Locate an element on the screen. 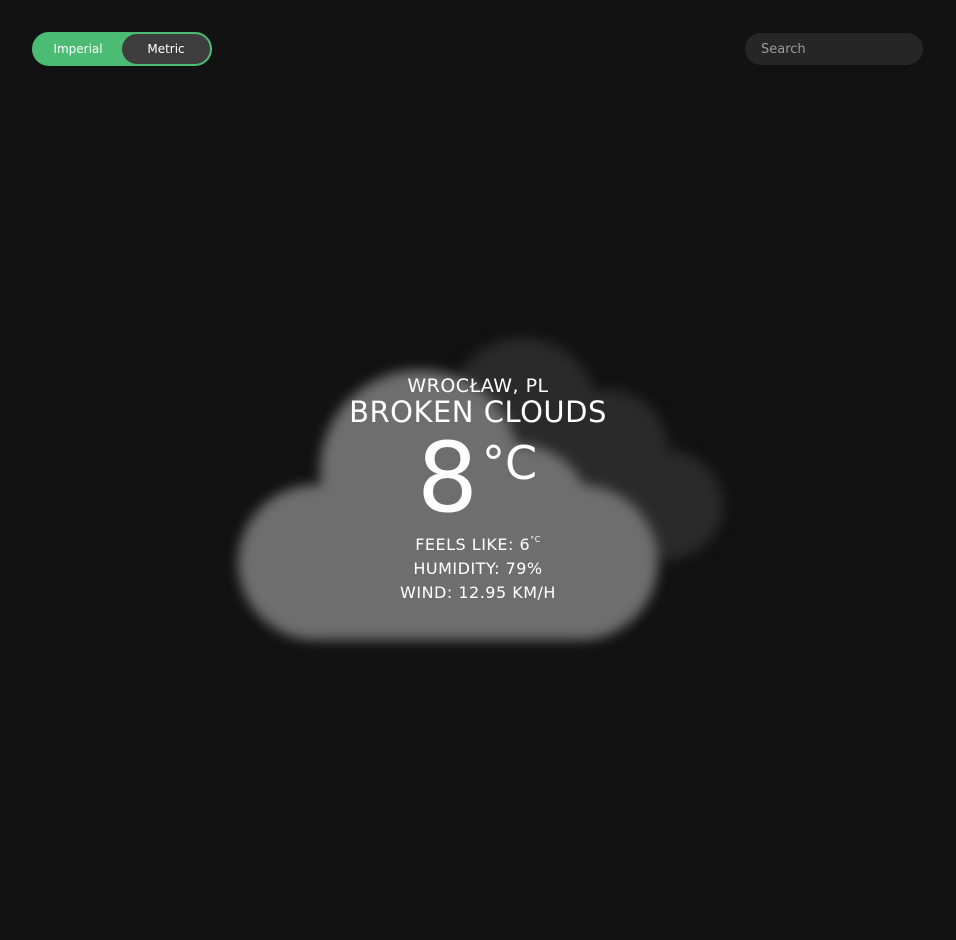  temperature-display: 8 °C is located at coordinates (478, 478).